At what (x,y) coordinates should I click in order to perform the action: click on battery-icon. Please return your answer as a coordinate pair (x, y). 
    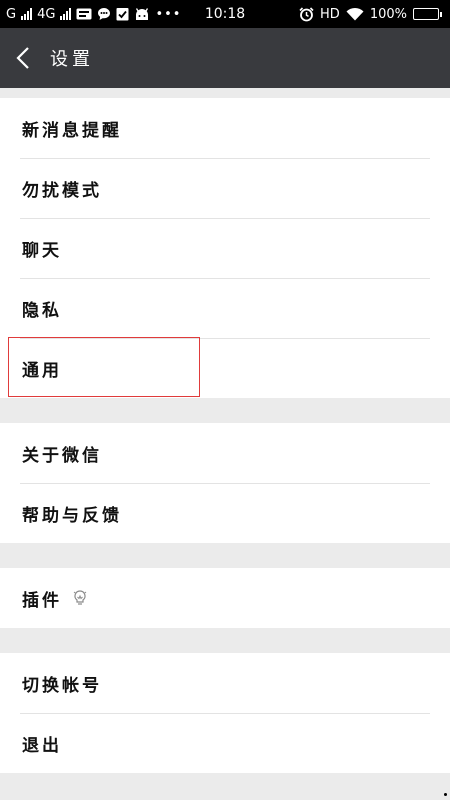
    Looking at the image, I should click on (427, 14).